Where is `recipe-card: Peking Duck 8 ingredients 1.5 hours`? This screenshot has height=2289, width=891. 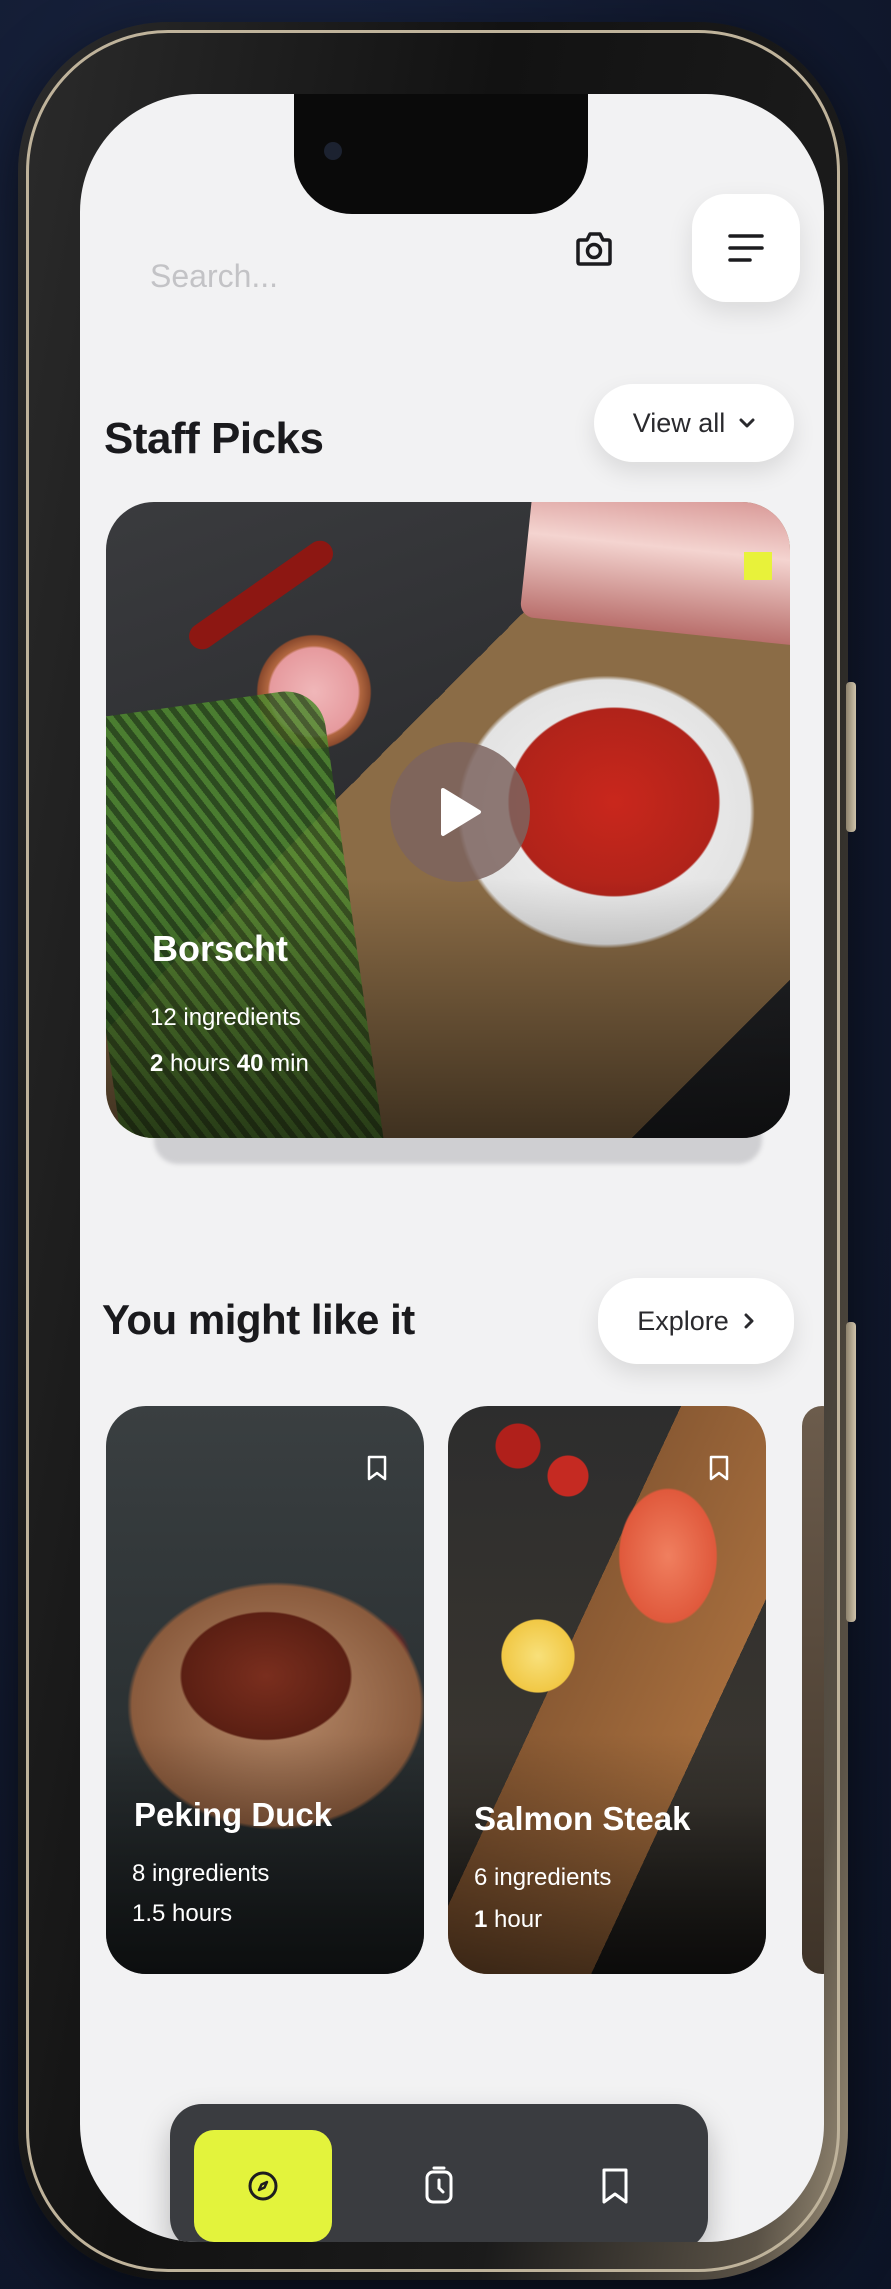 recipe-card: Peking Duck 8 ingredients 1.5 hours is located at coordinates (265, 1690).